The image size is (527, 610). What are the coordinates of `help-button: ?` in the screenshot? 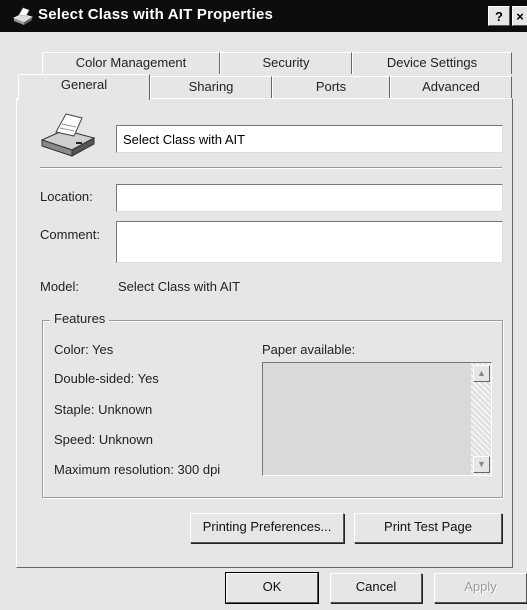 It's located at (499, 16).